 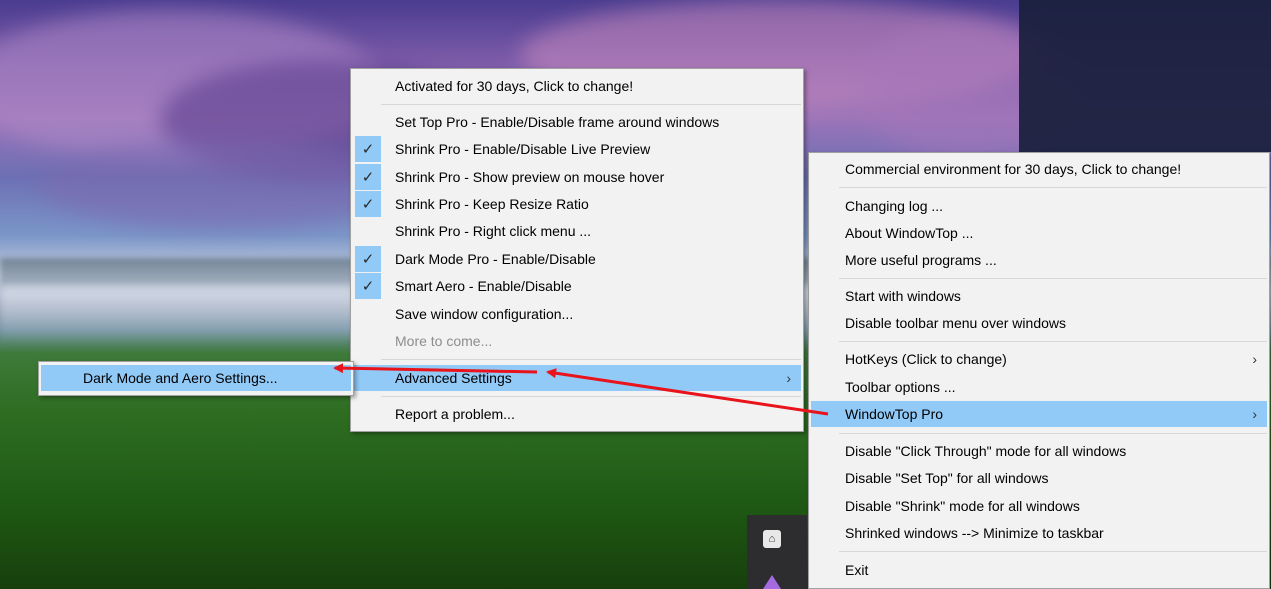 I want to click on menu-item-disable-toolbar-menu: Disable toolbar menu over windows, so click(x=1039, y=323).